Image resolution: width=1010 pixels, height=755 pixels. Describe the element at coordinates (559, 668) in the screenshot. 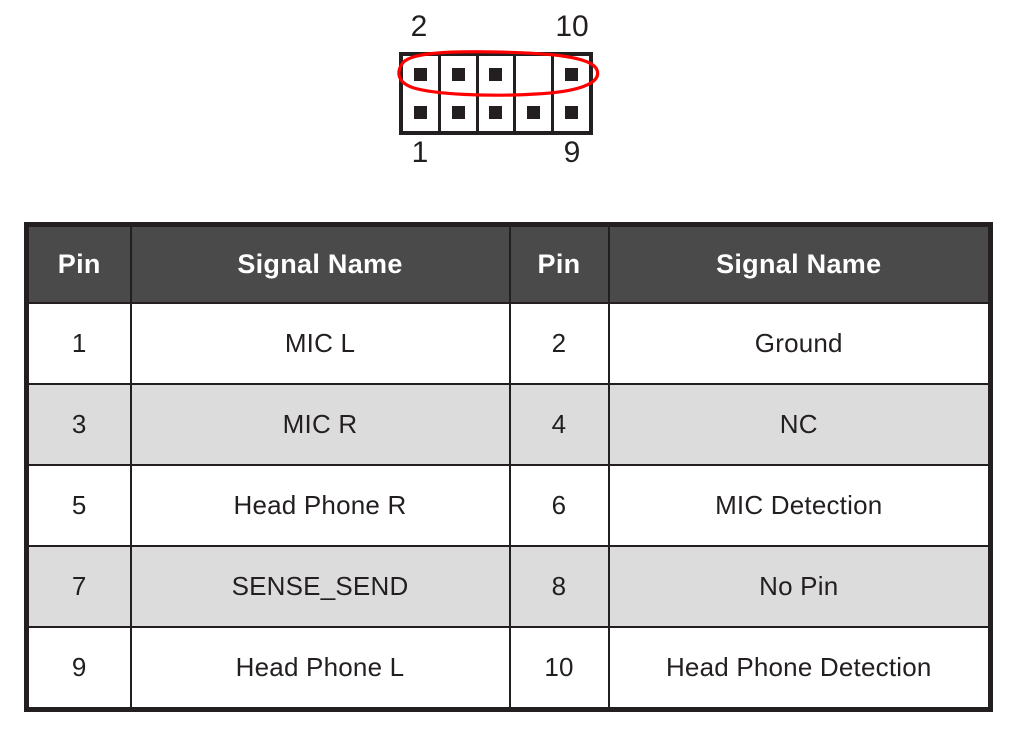

I see `cell-pin-right: 10` at that location.